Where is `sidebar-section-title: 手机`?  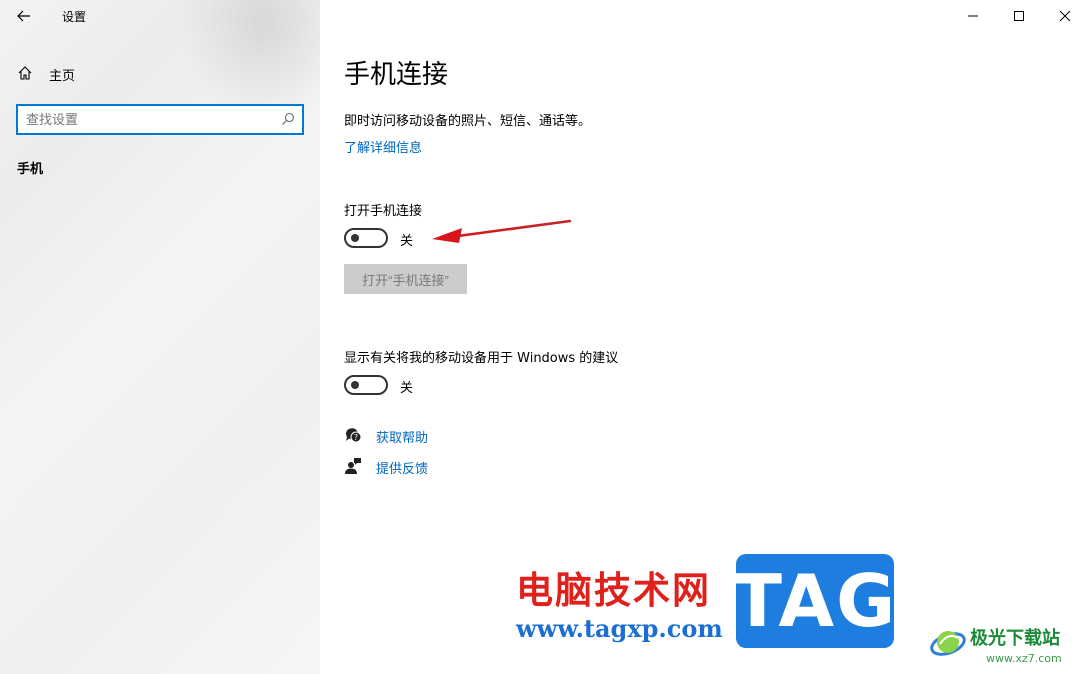 sidebar-section-title: 手机 is located at coordinates (30, 169).